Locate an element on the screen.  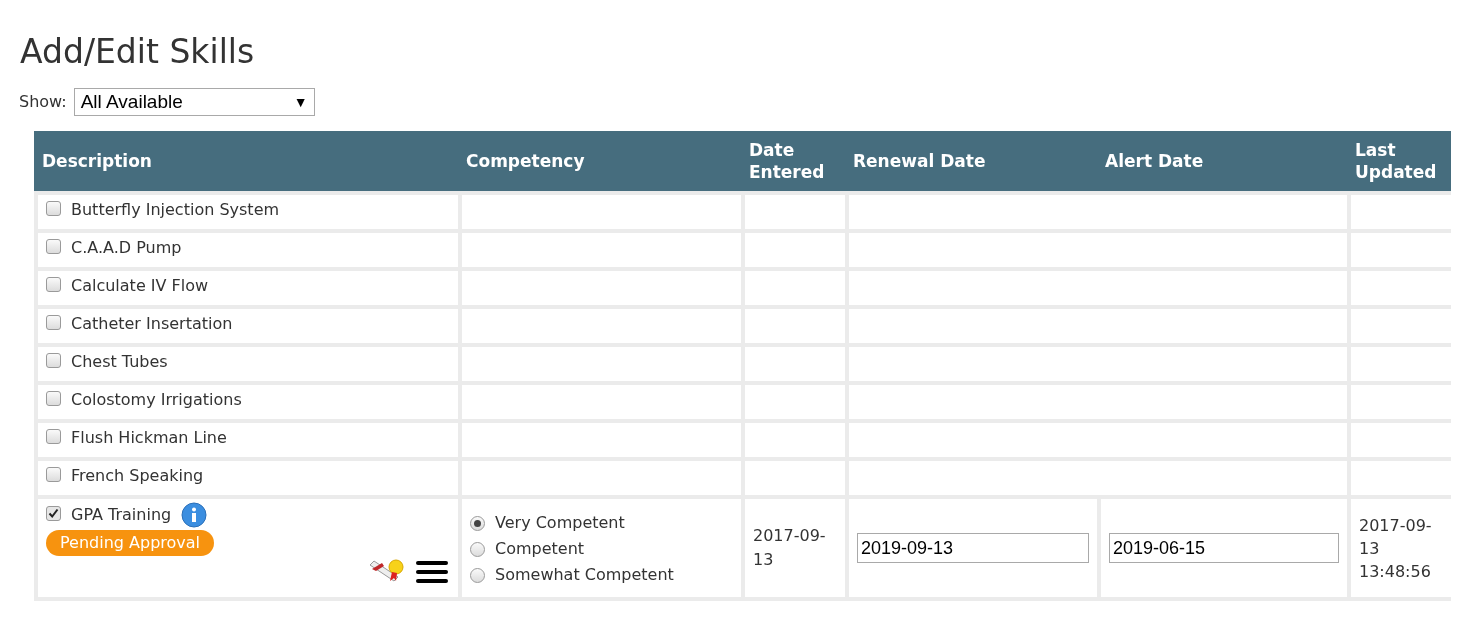
page-title: Add/Edit Skills is located at coordinates (138, 52).